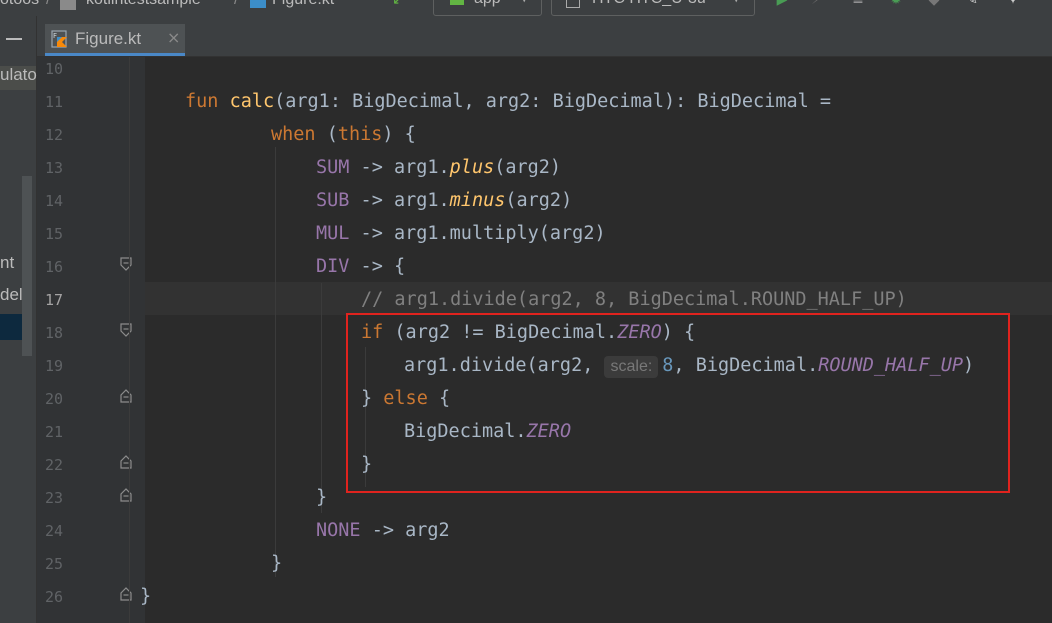 Image resolution: width=1052 pixels, height=623 pixels. Describe the element at coordinates (399, 134) in the screenshot. I see `code-text: ) {` at that location.